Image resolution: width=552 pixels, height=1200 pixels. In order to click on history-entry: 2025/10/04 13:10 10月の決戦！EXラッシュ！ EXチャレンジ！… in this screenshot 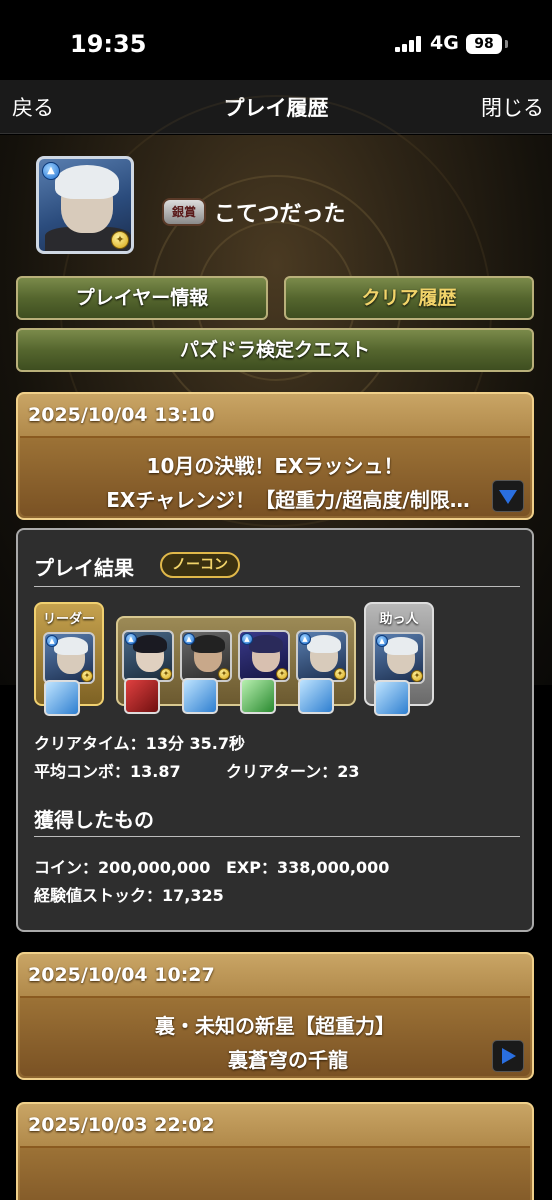, I will do `click(275, 456)`.